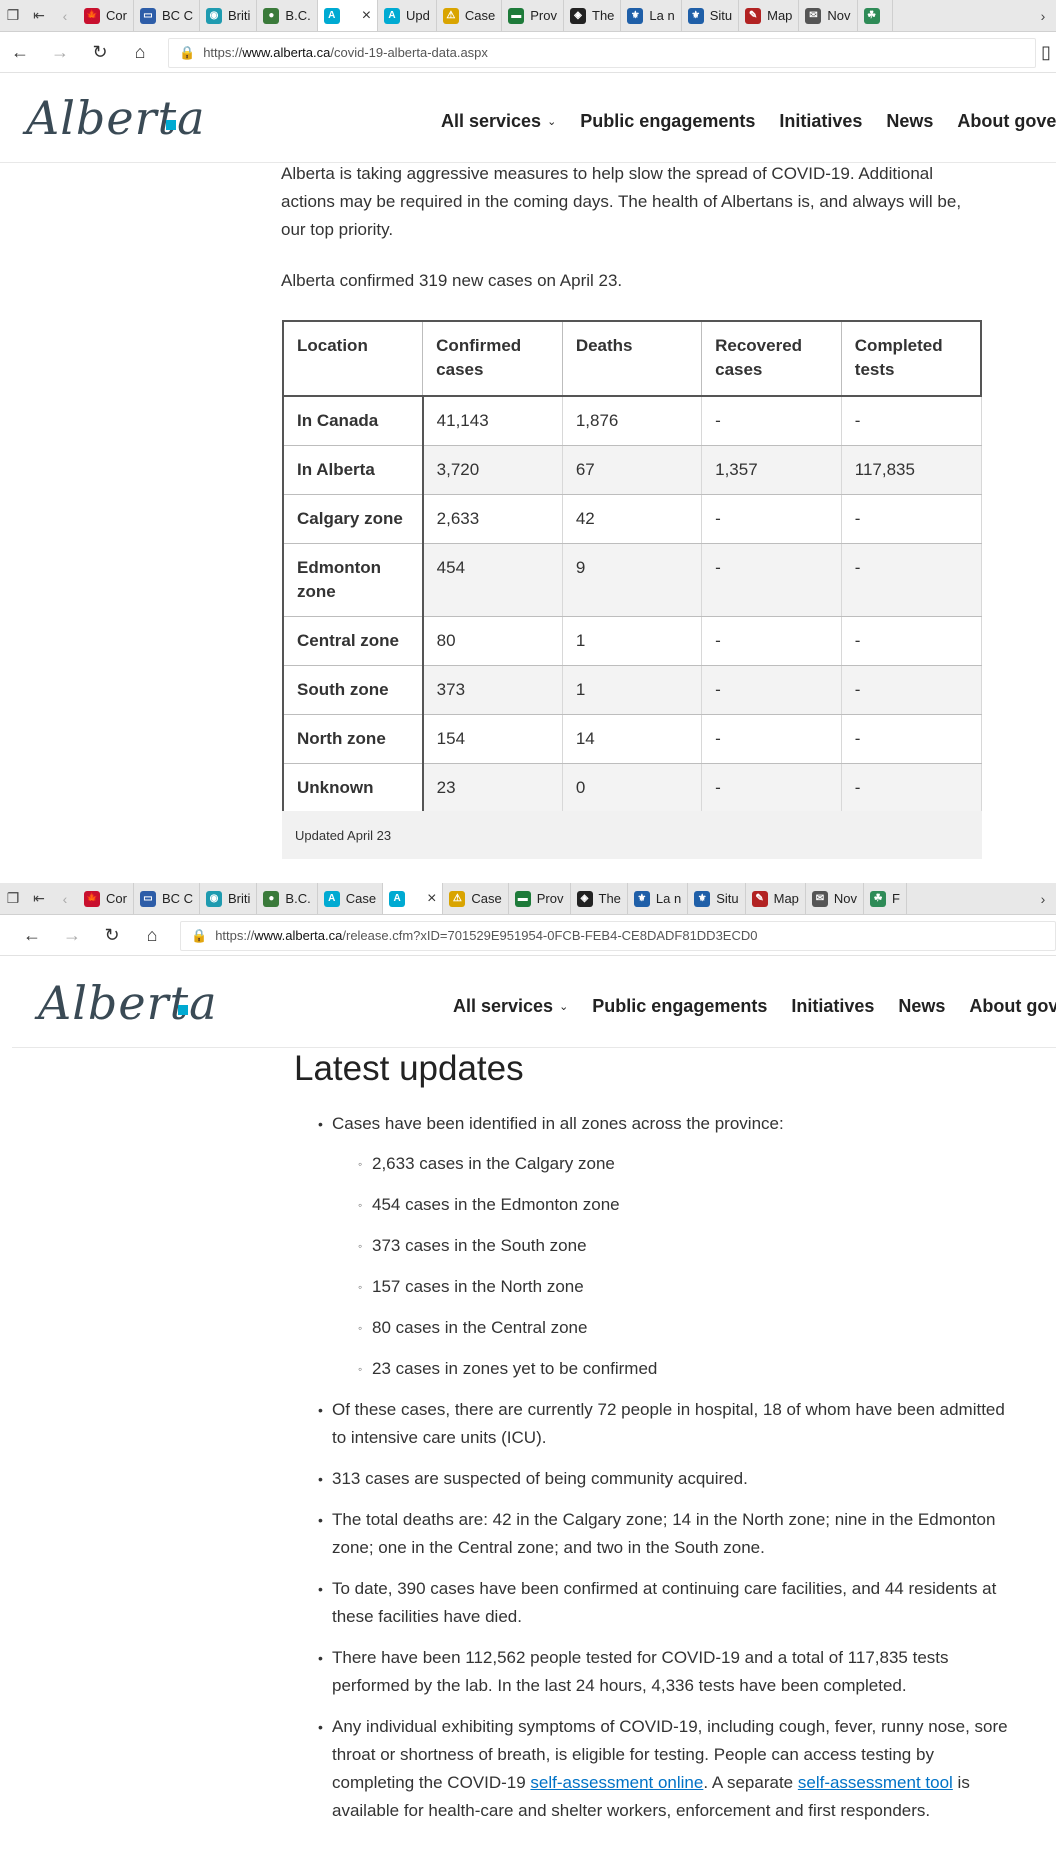 Image resolution: width=1056 pixels, height=1864 pixels. I want to click on browser-tab: ☘, so click(875, 15).